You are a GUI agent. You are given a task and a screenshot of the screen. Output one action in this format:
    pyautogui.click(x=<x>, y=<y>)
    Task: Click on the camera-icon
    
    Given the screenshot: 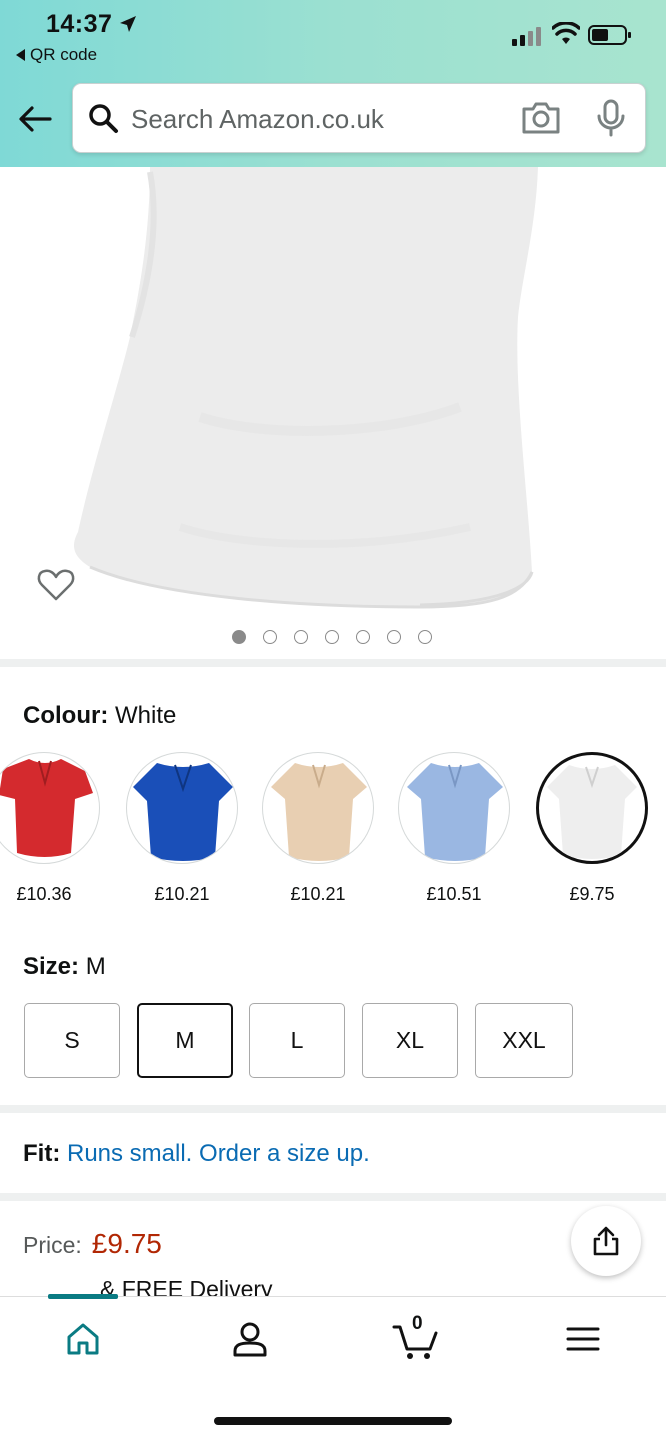 What is the action you would take?
    pyautogui.click(x=541, y=118)
    